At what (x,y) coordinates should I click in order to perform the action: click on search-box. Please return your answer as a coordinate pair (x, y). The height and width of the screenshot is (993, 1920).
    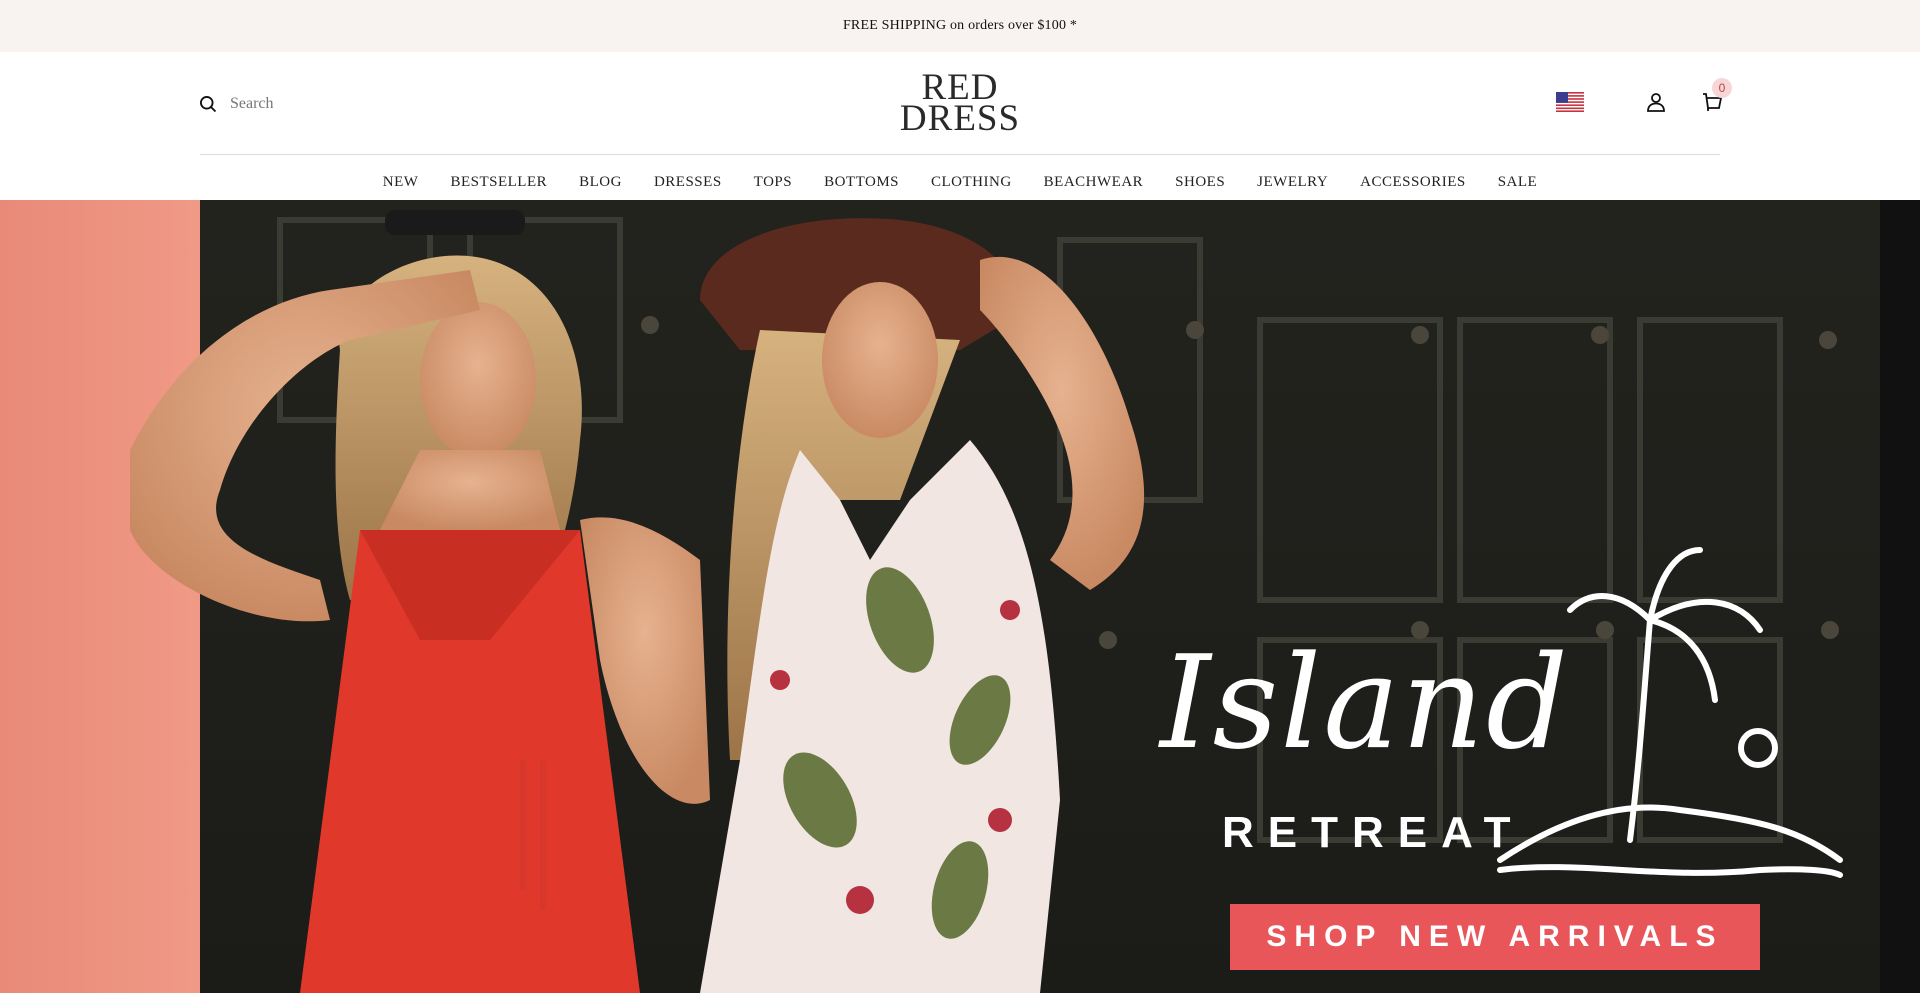
    Looking at the image, I should click on (324, 104).